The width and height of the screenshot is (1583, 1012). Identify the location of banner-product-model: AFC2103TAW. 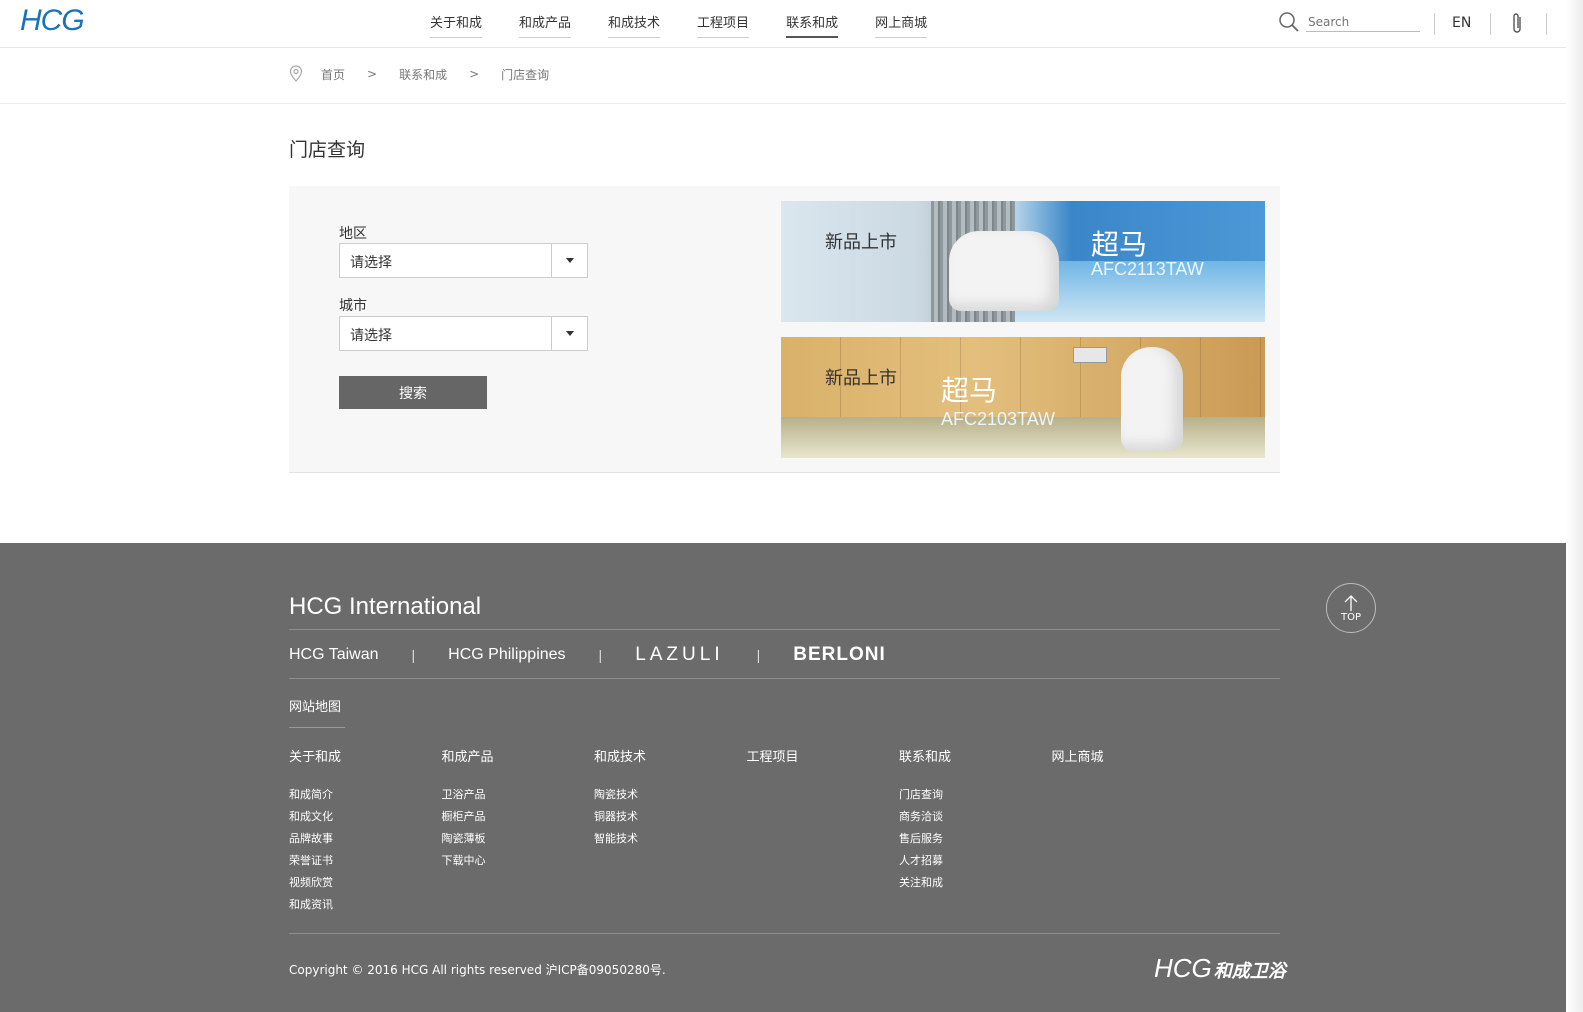
(998, 419).